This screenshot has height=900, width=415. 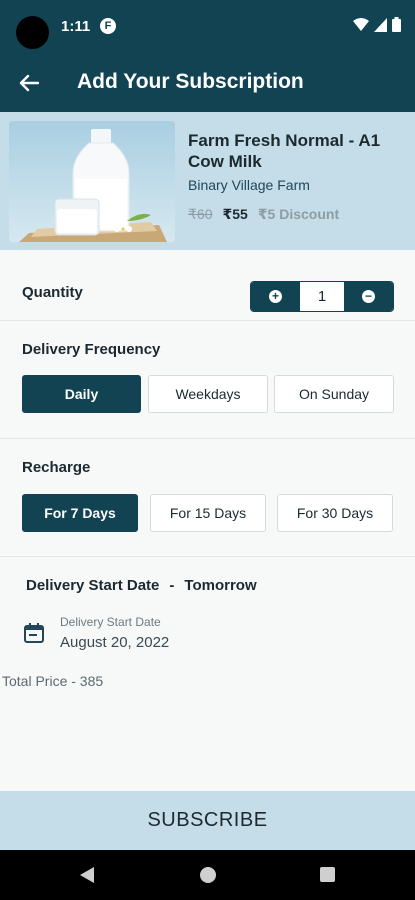 What do you see at coordinates (91, 349) in the screenshot?
I see `frequency-label: Delivery Frequency` at bounding box center [91, 349].